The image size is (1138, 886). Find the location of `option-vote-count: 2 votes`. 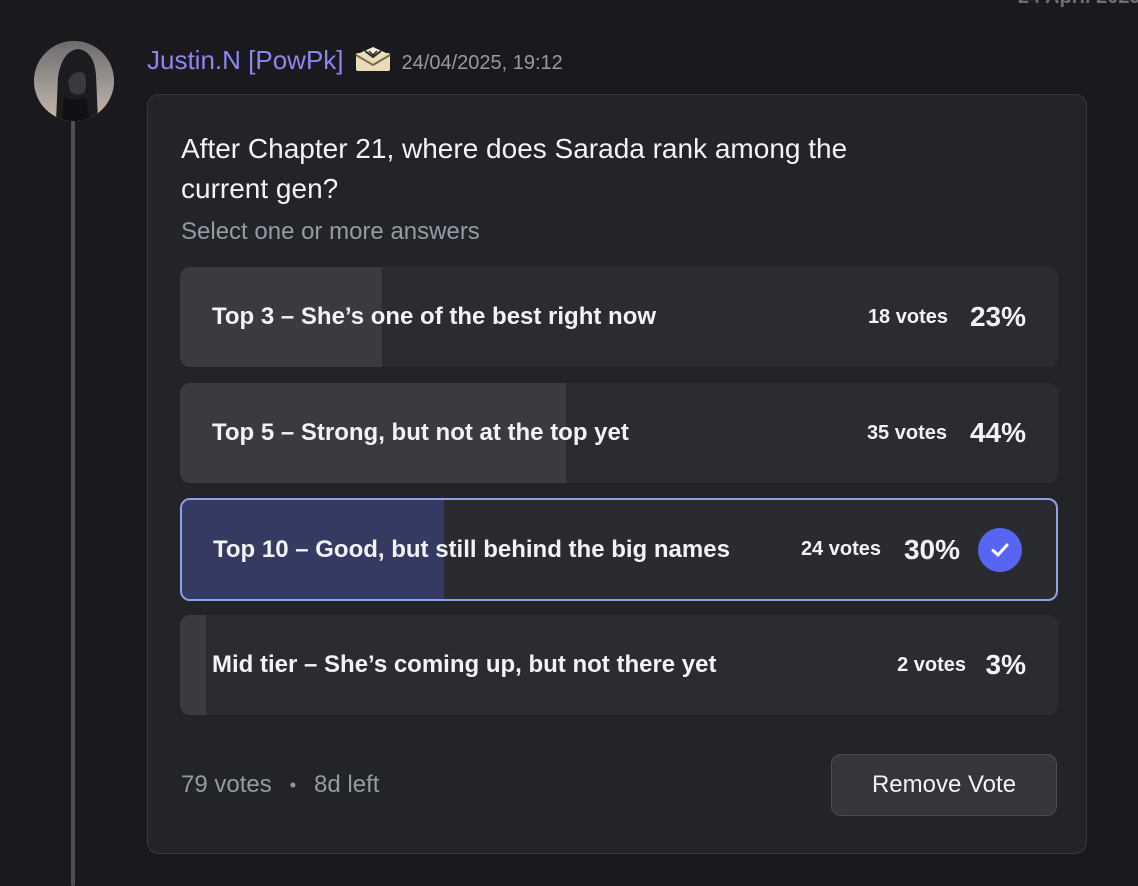

option-vote-count: 2 votes is located at coordinates (931, 664).